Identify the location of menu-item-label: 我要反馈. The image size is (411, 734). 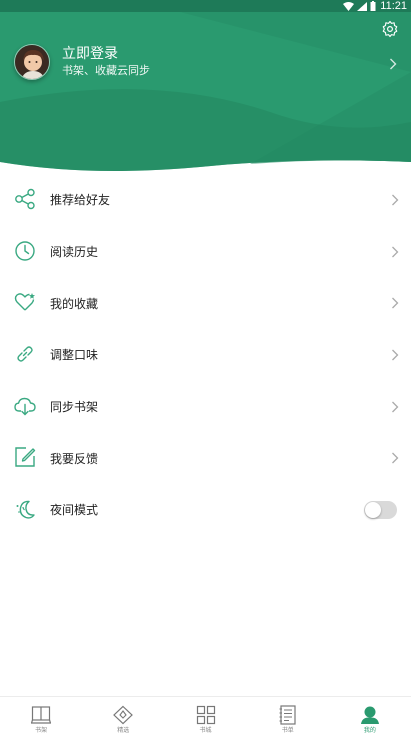
(74, 458).